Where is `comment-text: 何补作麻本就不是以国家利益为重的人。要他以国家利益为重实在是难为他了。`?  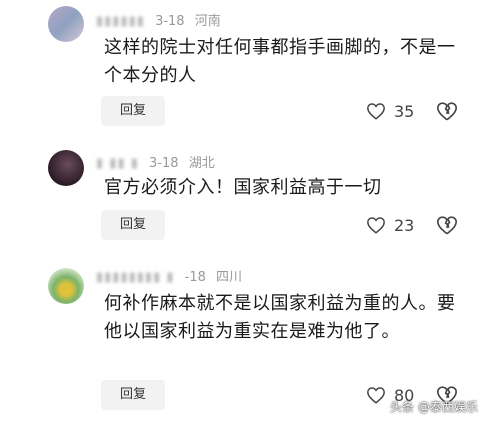 comment-text: 何补作麻本就不是以国家利益为重的人。要他以国家利益为重实在是难为他了。 is located at coordinates (280, 317).